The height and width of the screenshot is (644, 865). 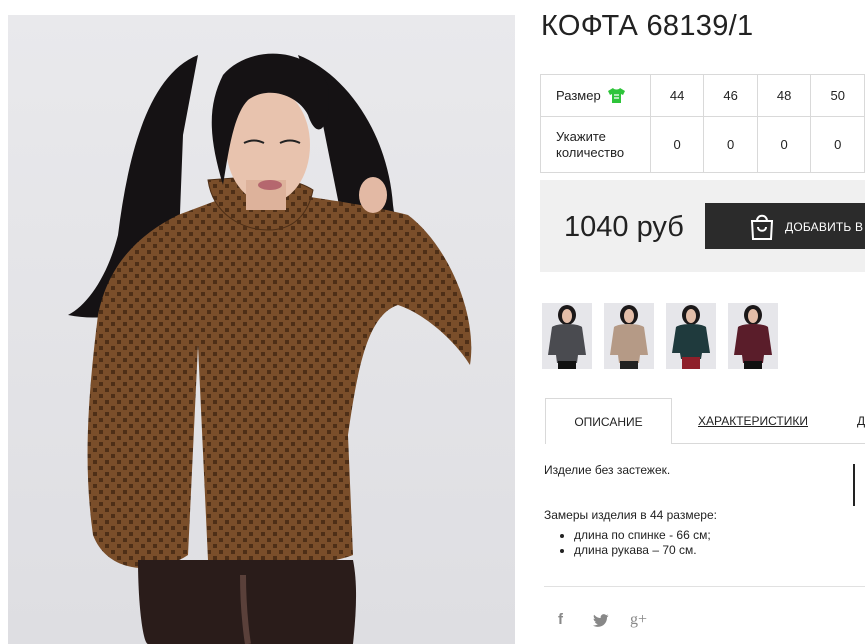 What do you see at coordinates (607, 470) in the screenshot?
I see `description-line: Изделие без застежек.` at bounding box center [607, 470].